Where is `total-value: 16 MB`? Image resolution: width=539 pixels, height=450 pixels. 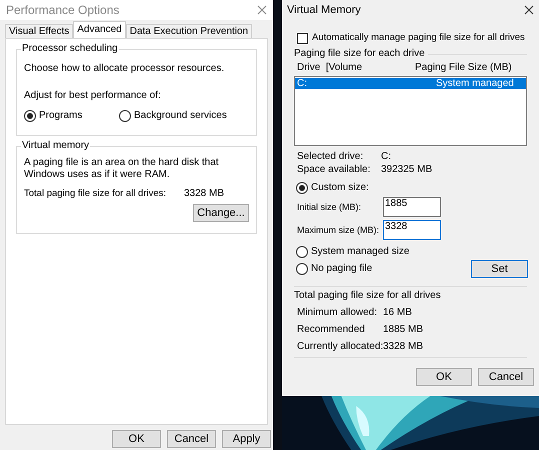
total-value: 16 MB is located at coordinates (397, 313).